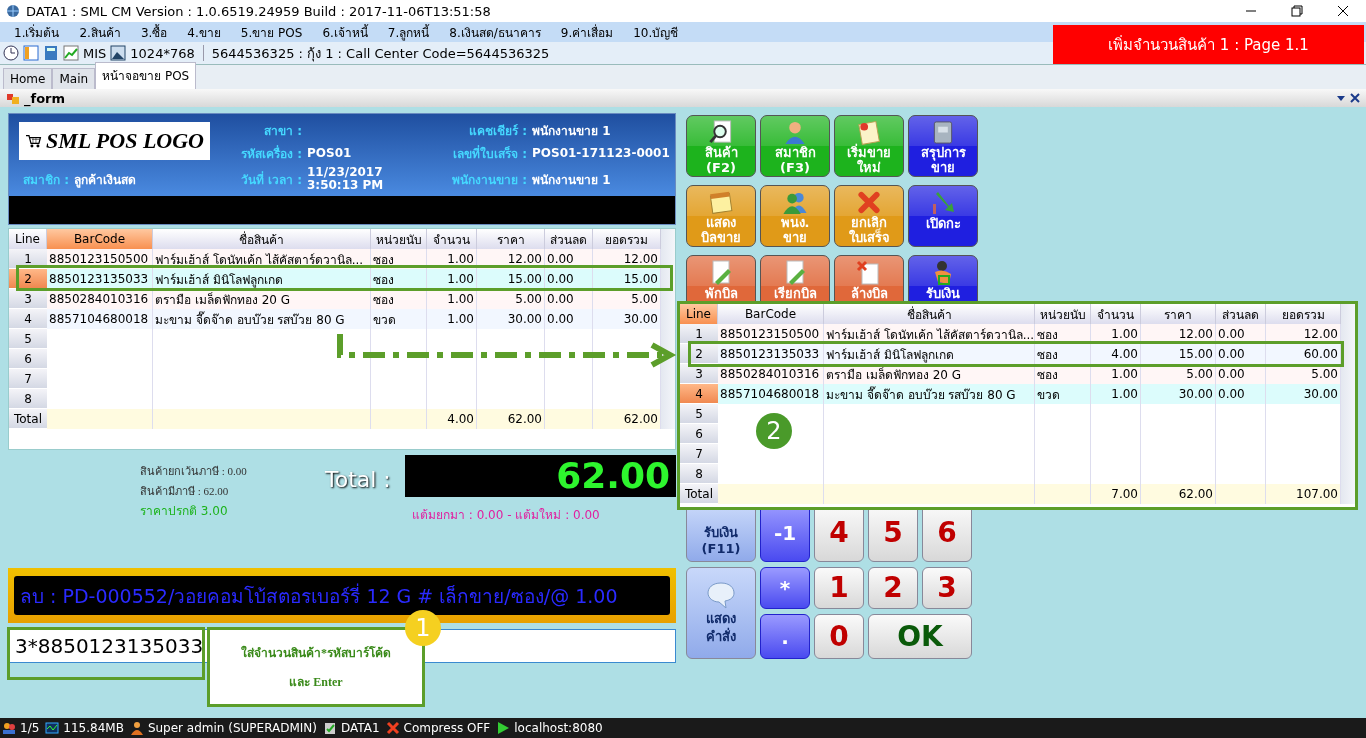 This screenshot has width=1366, height=738. I want to click on table-cell: 4.00, so click(1116, 354).